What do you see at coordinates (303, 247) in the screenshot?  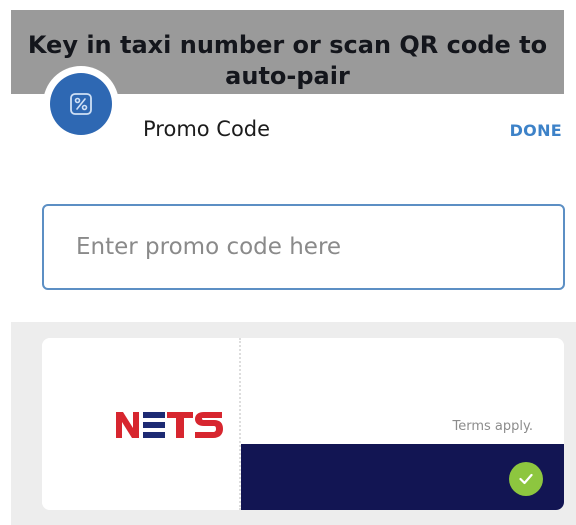 I see `promo-code-input` at bounding box center [303, 247].